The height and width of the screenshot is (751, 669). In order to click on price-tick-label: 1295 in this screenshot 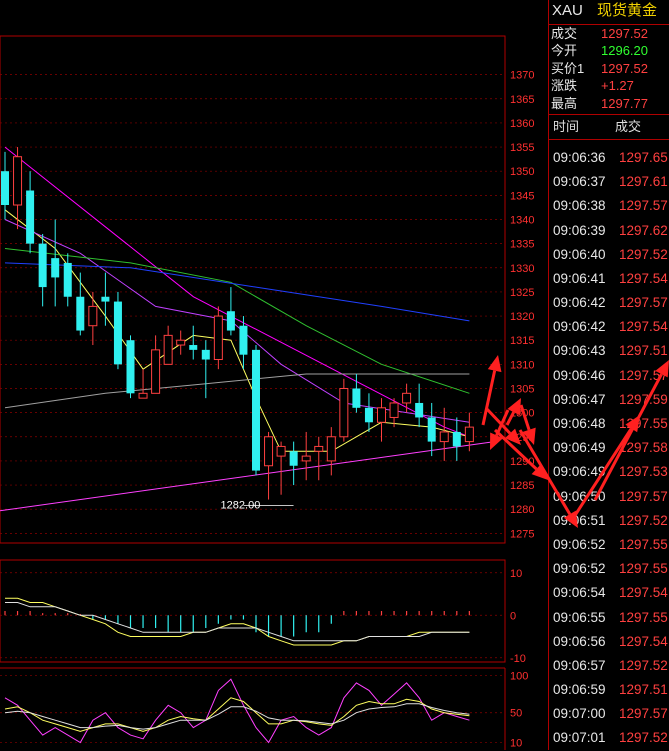, I will do `click(522, 438)`.